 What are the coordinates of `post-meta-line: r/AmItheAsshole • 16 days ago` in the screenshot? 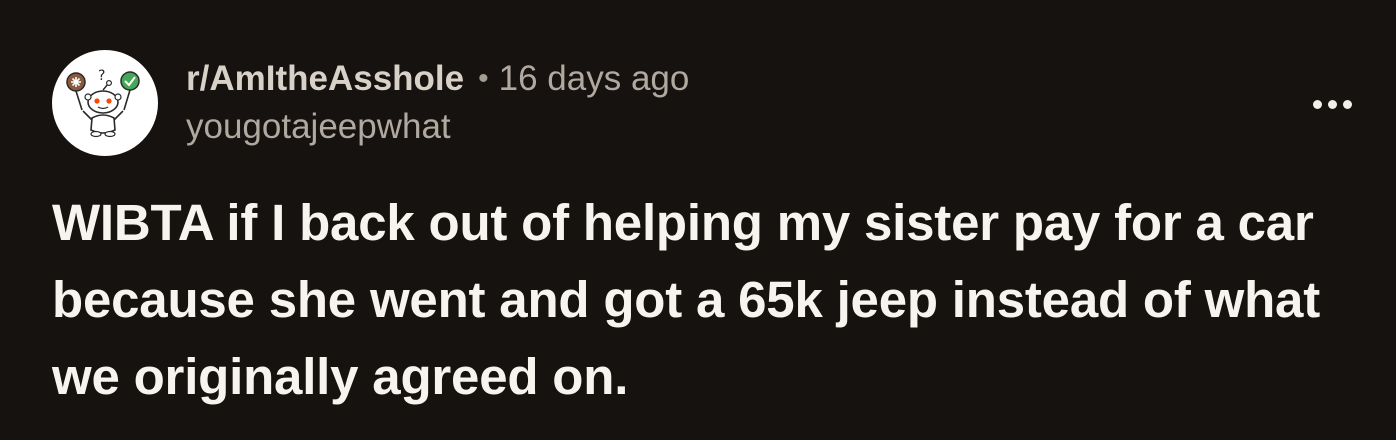 It's located at (437, 79).